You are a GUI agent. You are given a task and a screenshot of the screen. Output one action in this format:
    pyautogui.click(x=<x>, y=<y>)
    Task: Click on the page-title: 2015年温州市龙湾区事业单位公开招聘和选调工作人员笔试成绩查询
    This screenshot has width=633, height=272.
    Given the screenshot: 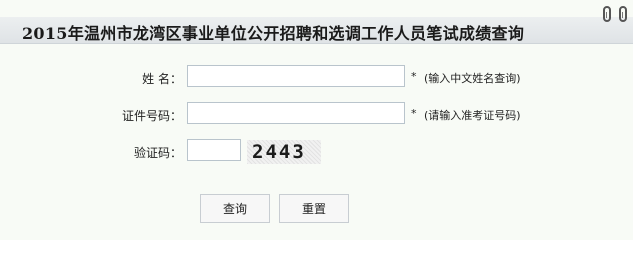 What is the action you would take?
    pyautogui.click(x=273, y=33)
    